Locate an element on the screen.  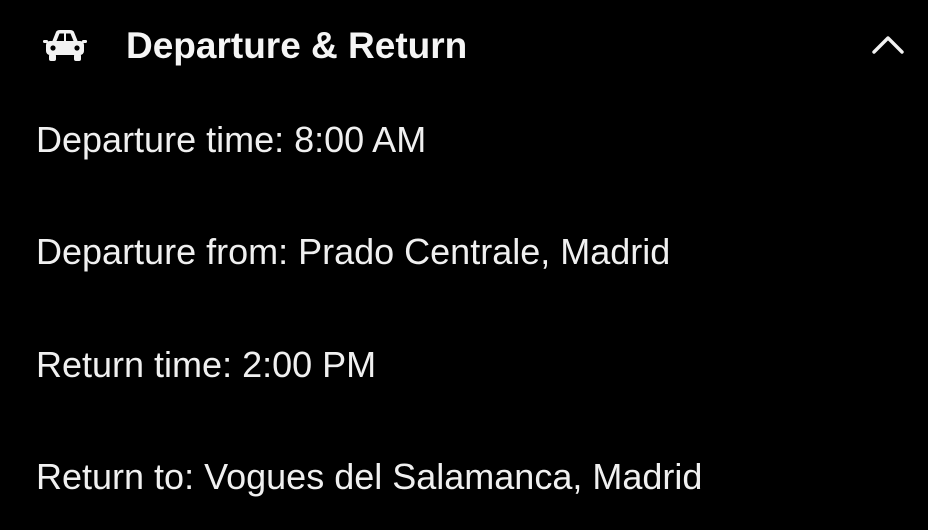
return-time-text: Return time: 2:00 PM is located at coordinates (206, 364).